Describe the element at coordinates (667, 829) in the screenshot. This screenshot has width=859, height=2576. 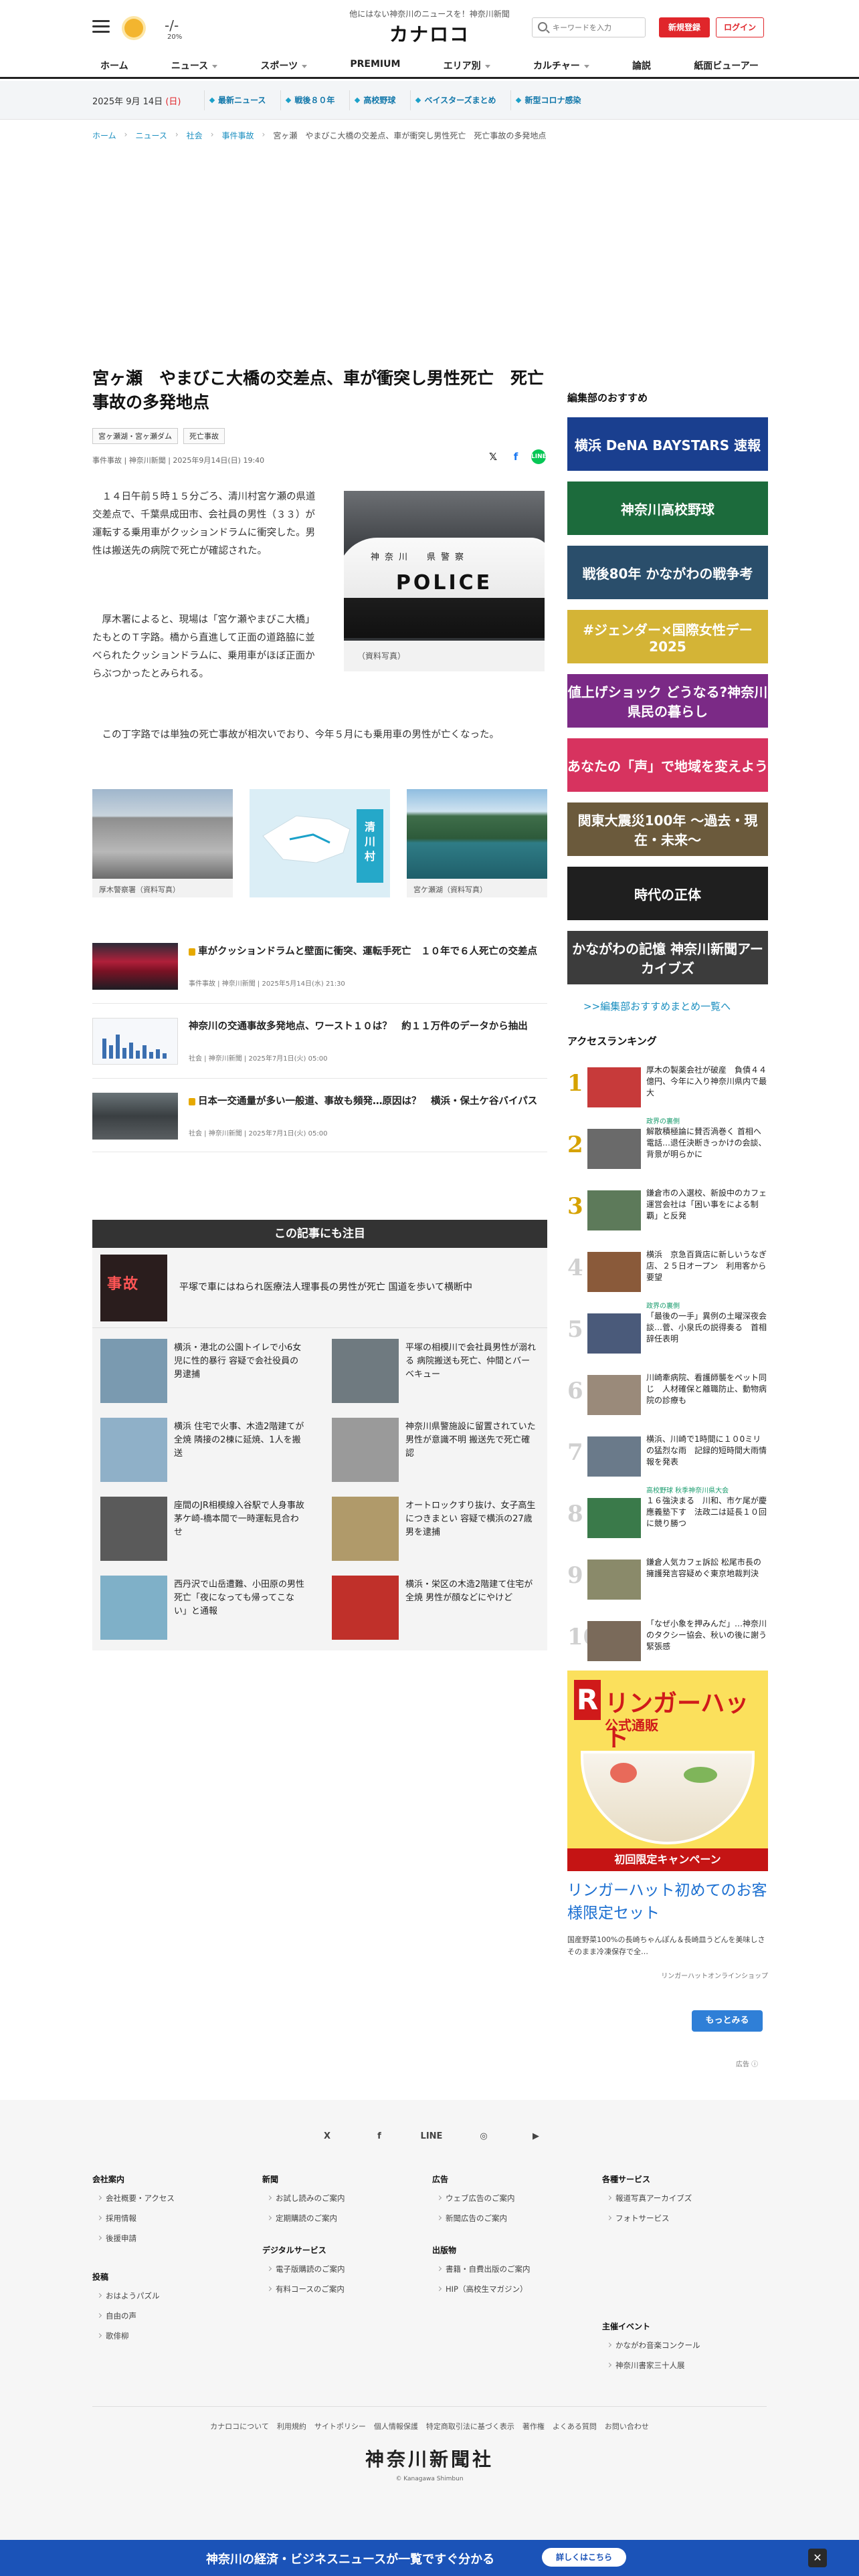
I see `editor-pick-banner: 関東大震災100年 ～過去・現在・未来～` at that location.